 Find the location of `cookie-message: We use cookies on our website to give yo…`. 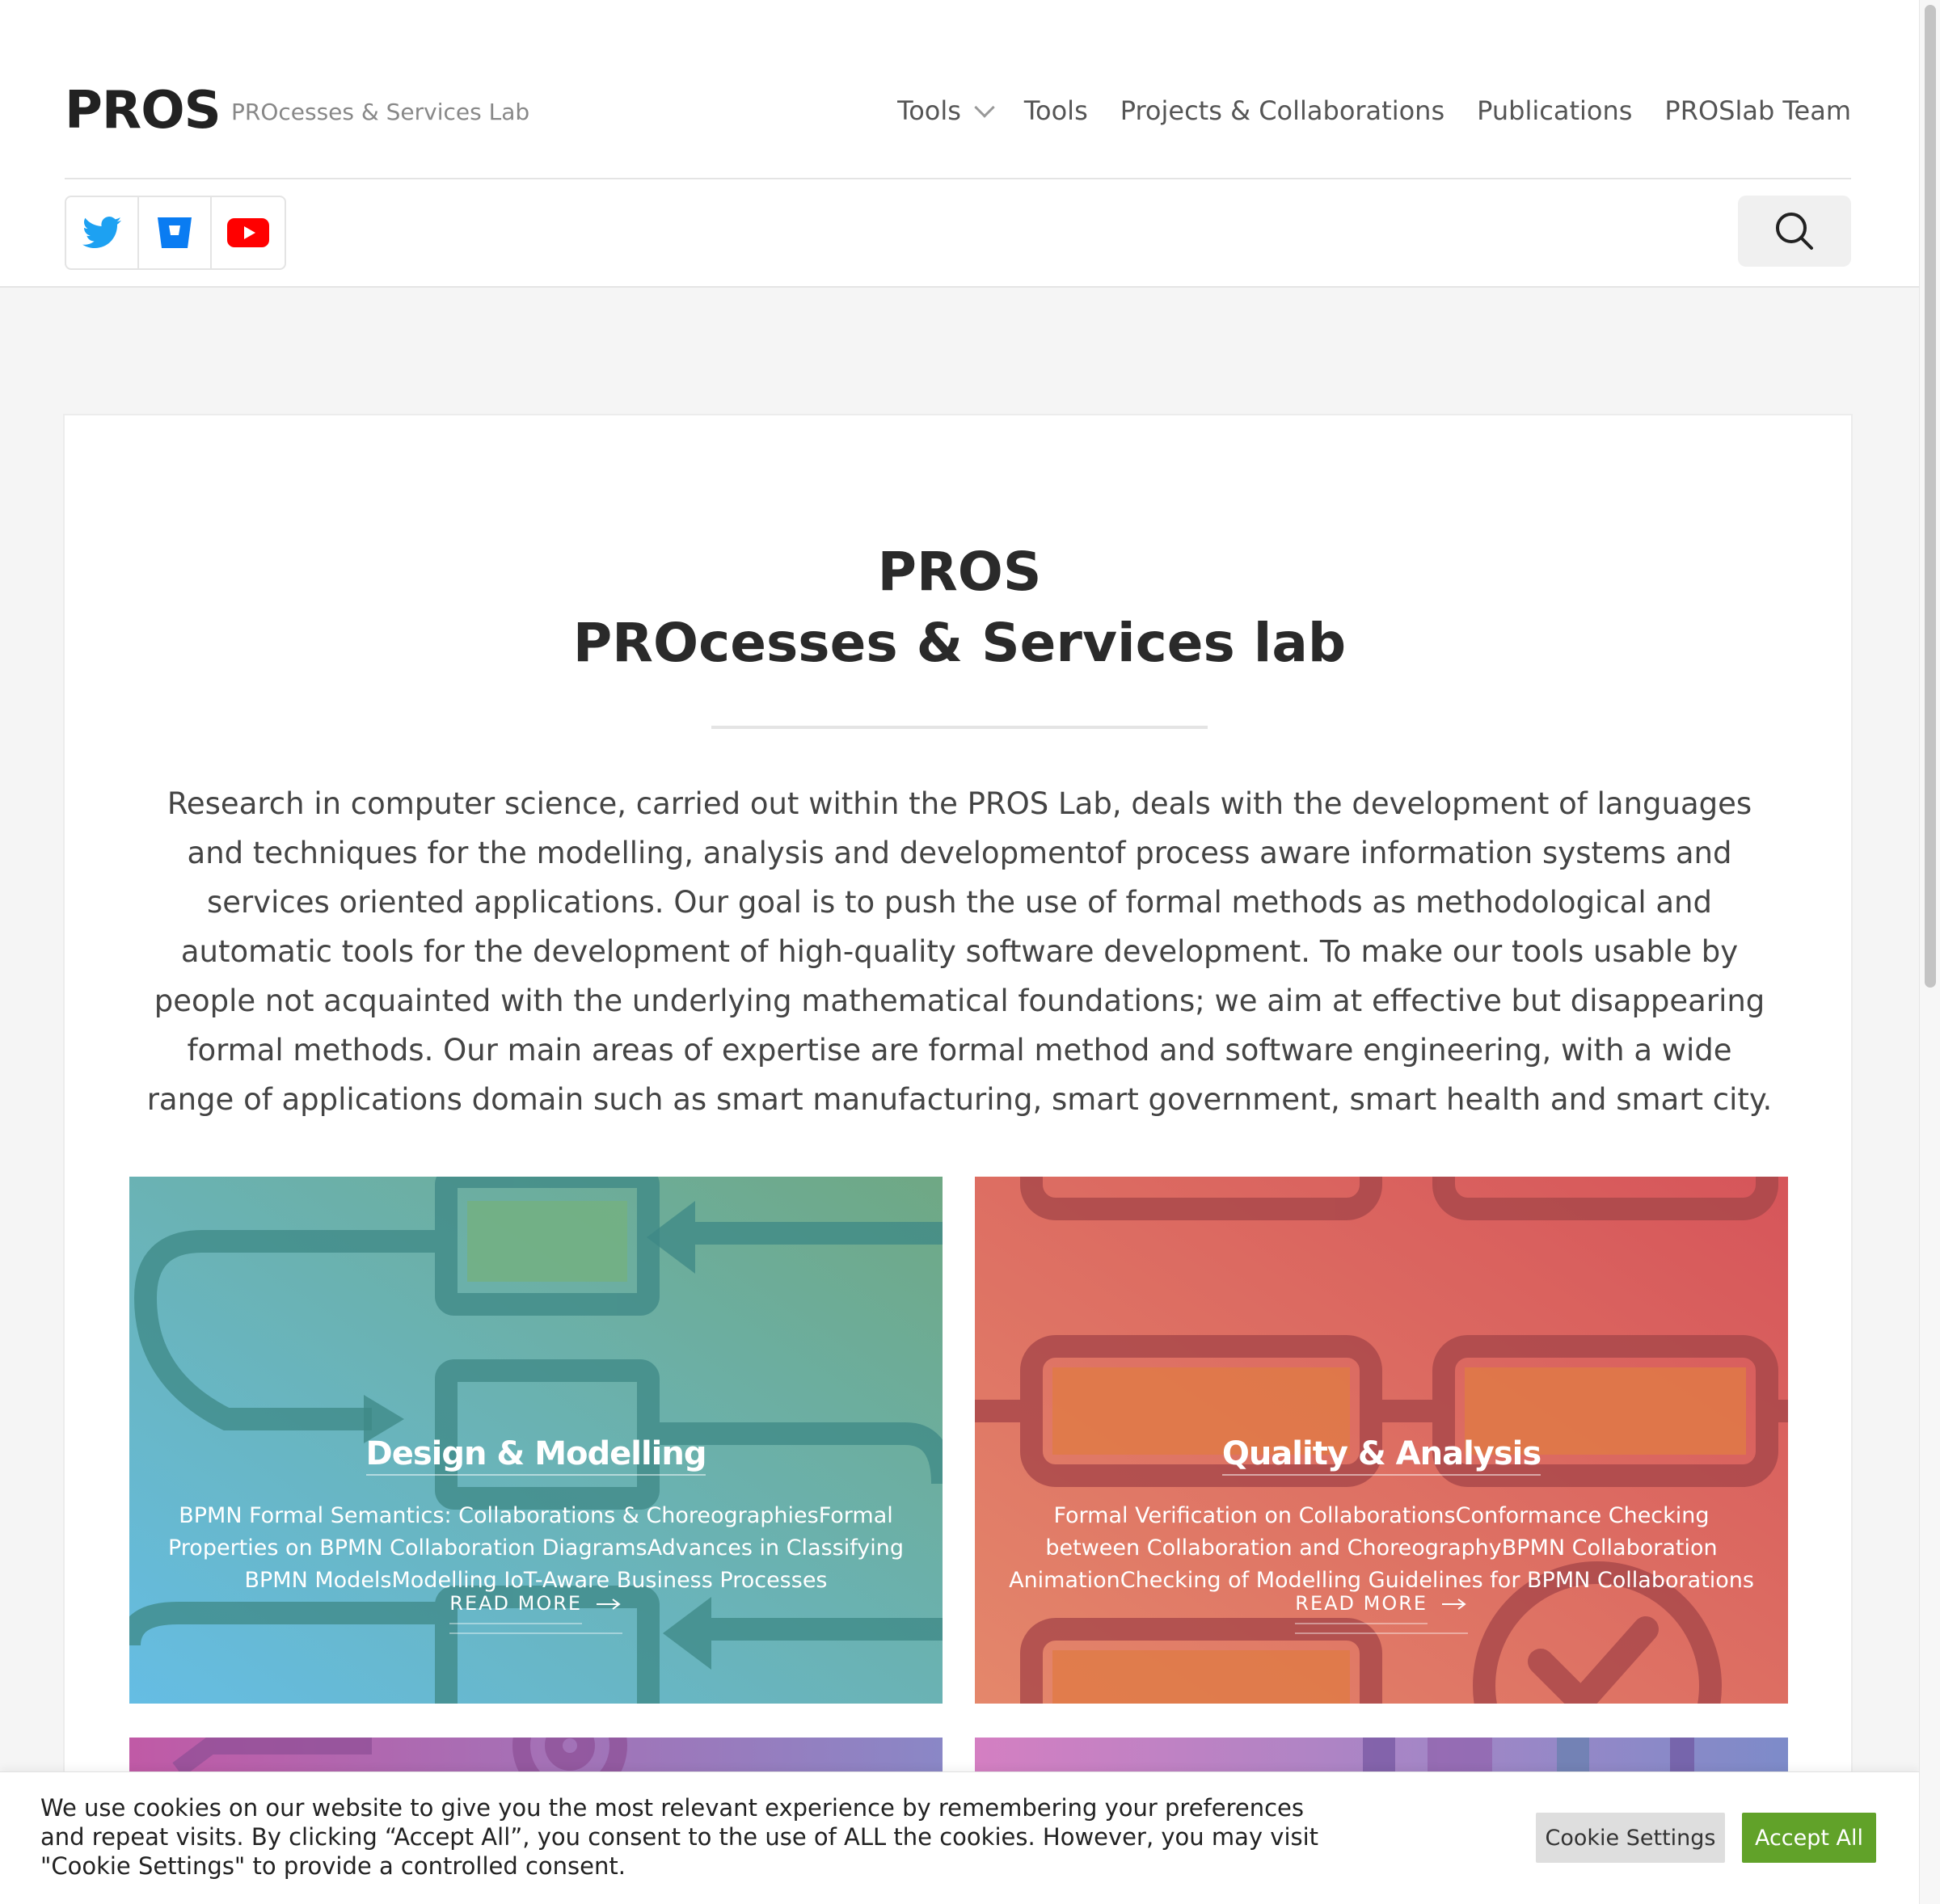

cookie-message: We use cookies on our website to give yo… is located at coordinates (679, 1837).